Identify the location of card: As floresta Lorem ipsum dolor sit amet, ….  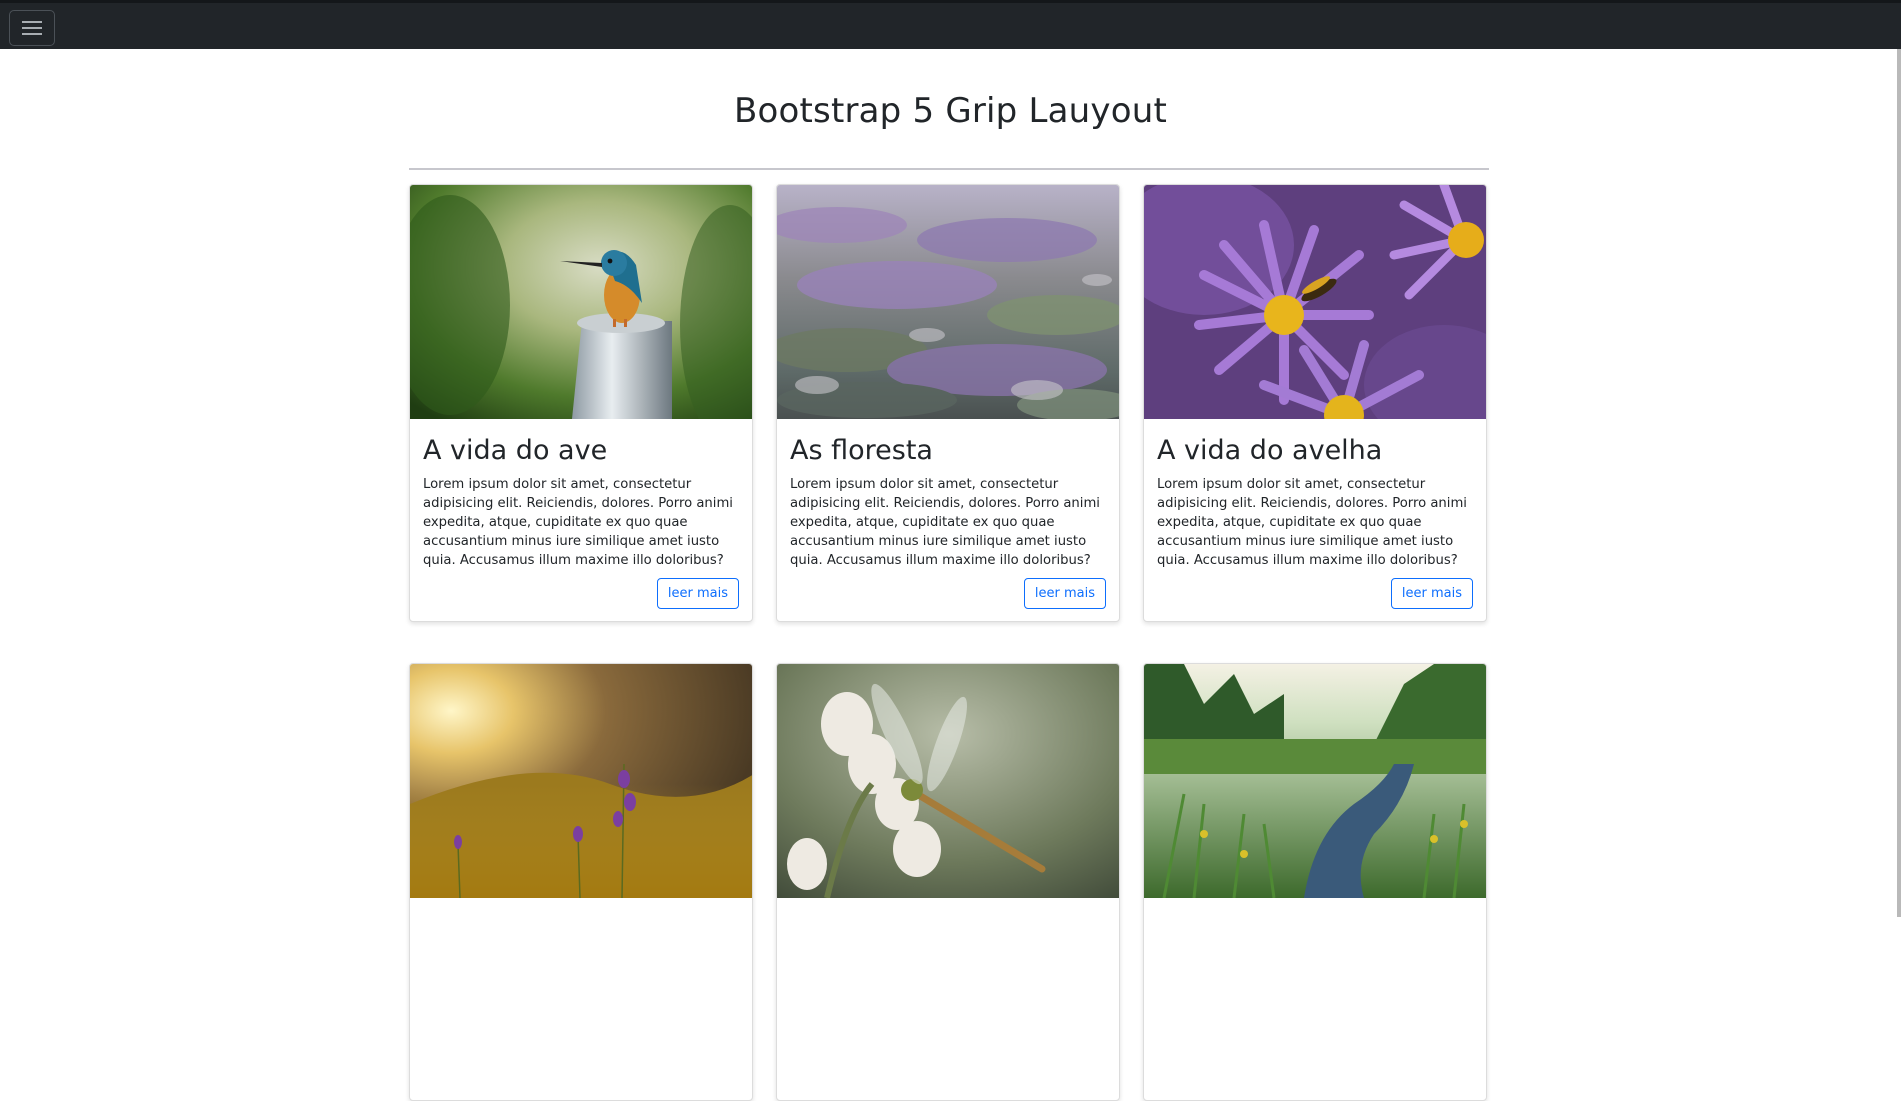
(948, 403).